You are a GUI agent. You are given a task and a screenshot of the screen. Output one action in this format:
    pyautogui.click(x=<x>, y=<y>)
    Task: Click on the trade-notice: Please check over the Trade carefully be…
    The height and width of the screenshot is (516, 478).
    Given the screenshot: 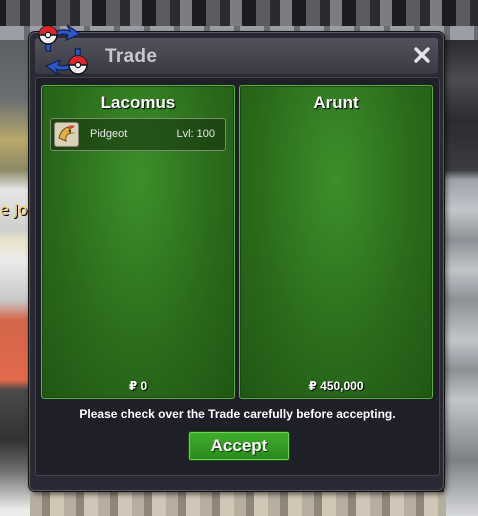 What is the action you would take?
    pyautogui.click(x=237, y=414)
    